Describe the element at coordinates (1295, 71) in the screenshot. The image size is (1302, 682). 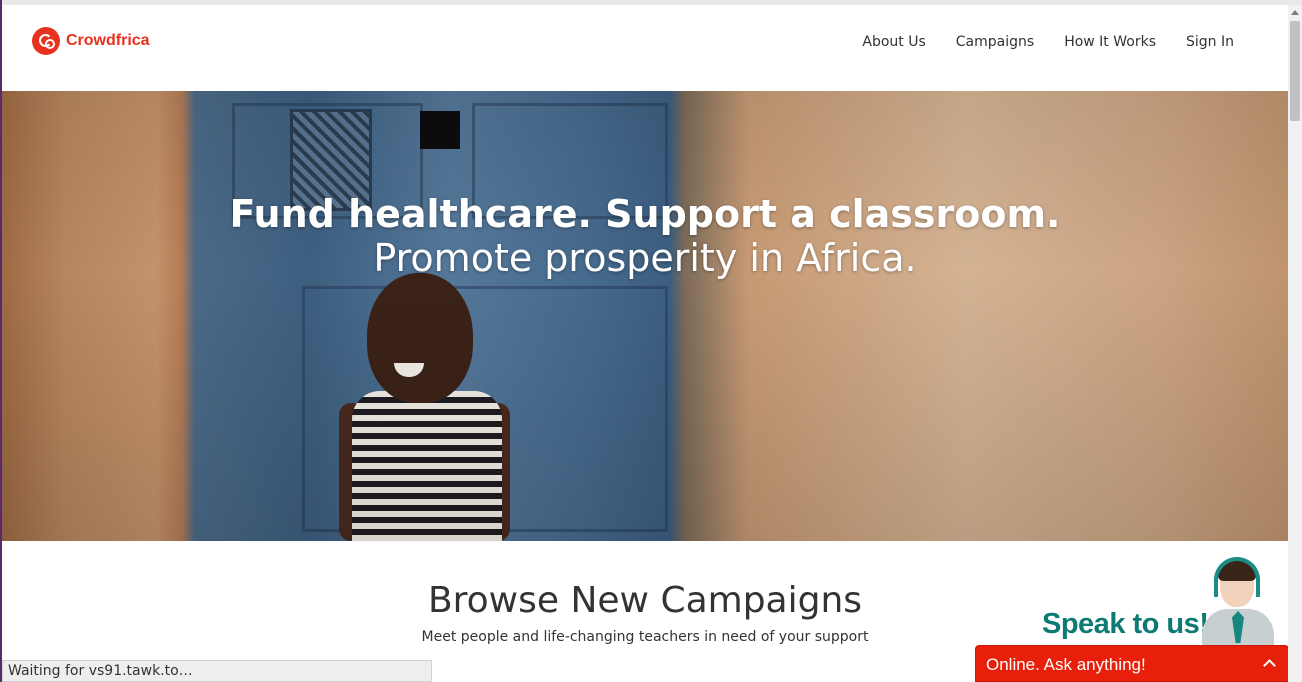
I see `scrollbar-thumb` at that location.